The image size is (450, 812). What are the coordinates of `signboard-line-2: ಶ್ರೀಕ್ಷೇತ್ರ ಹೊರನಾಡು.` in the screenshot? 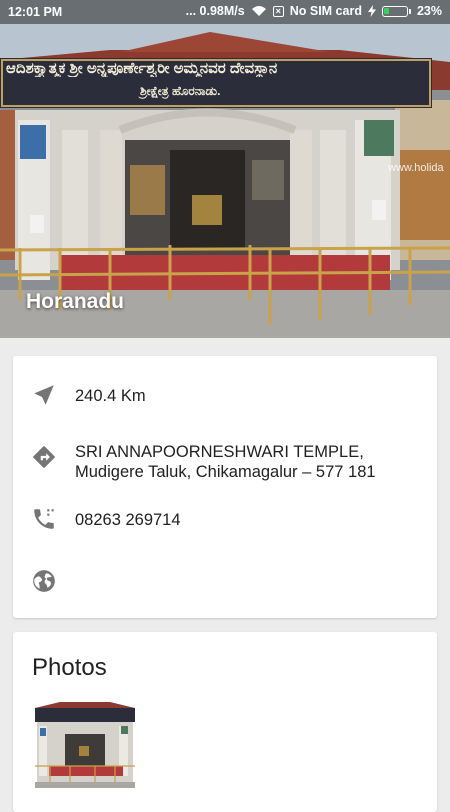 It's located at (180, 91).